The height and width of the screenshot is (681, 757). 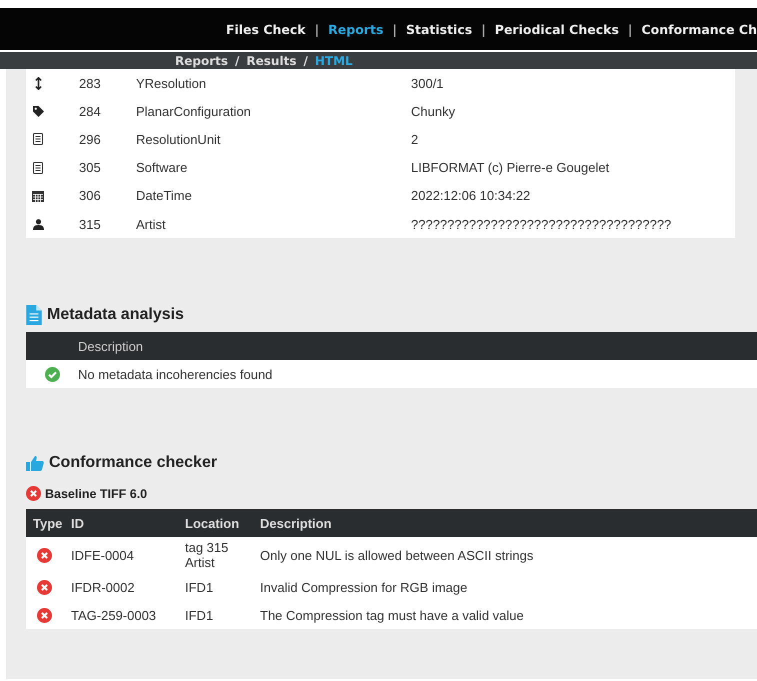 I want to click on table-cell: No metadata incoherencies found, so click(x=175, y=374).